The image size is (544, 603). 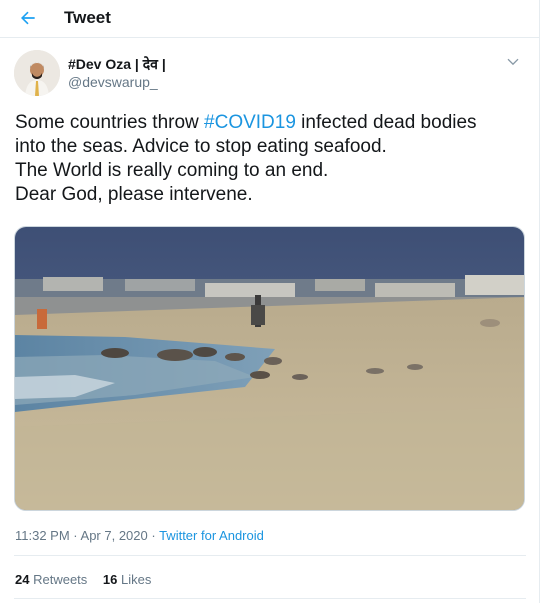 I want to click on tweet-author: #Dev Oza | देव | @devswarup_, so click(x=269, y=74).